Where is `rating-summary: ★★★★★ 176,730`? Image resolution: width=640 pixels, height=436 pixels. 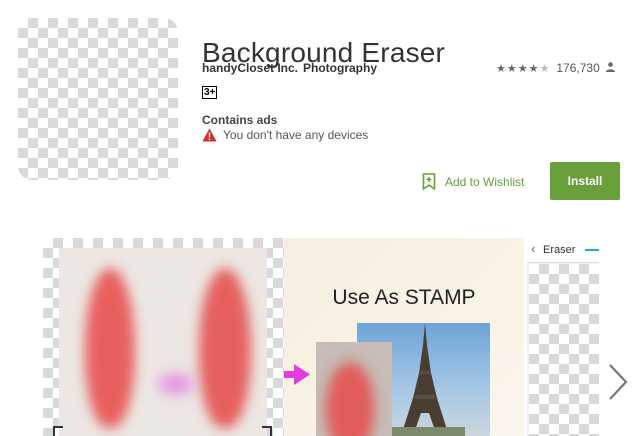
rating-summary: ★★★★★ 176,730 is located at coordinates (555, 68).